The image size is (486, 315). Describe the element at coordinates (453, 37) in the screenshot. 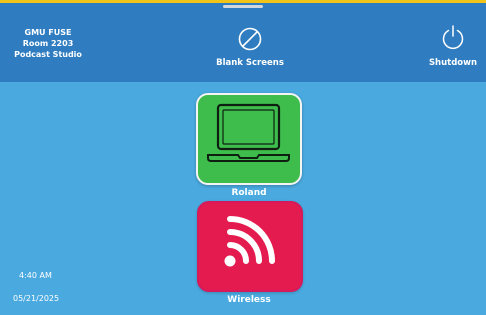

I see `power-icon` at that location.